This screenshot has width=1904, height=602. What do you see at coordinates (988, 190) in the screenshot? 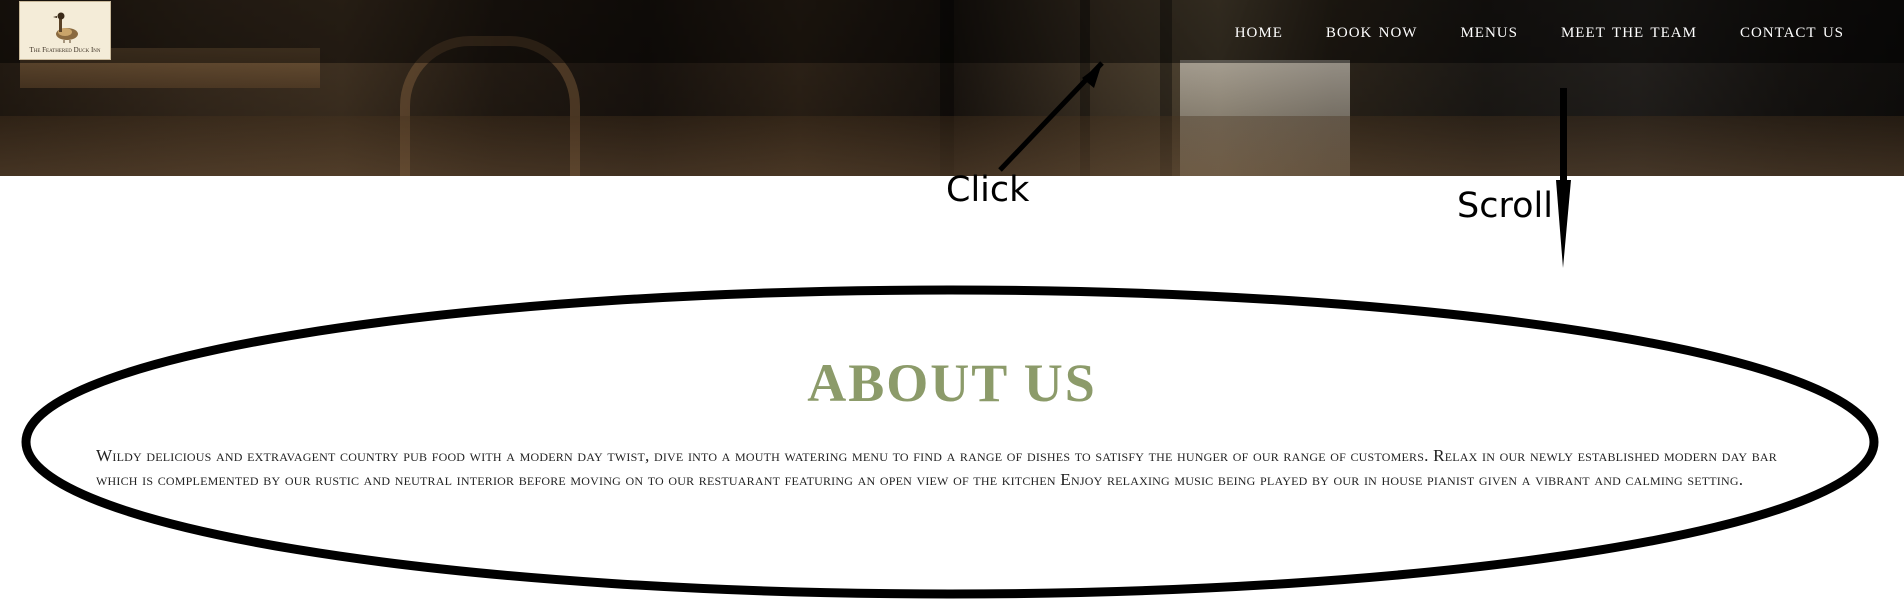
I see `click-annotation-label: Click` at bounding box center [988, 190].